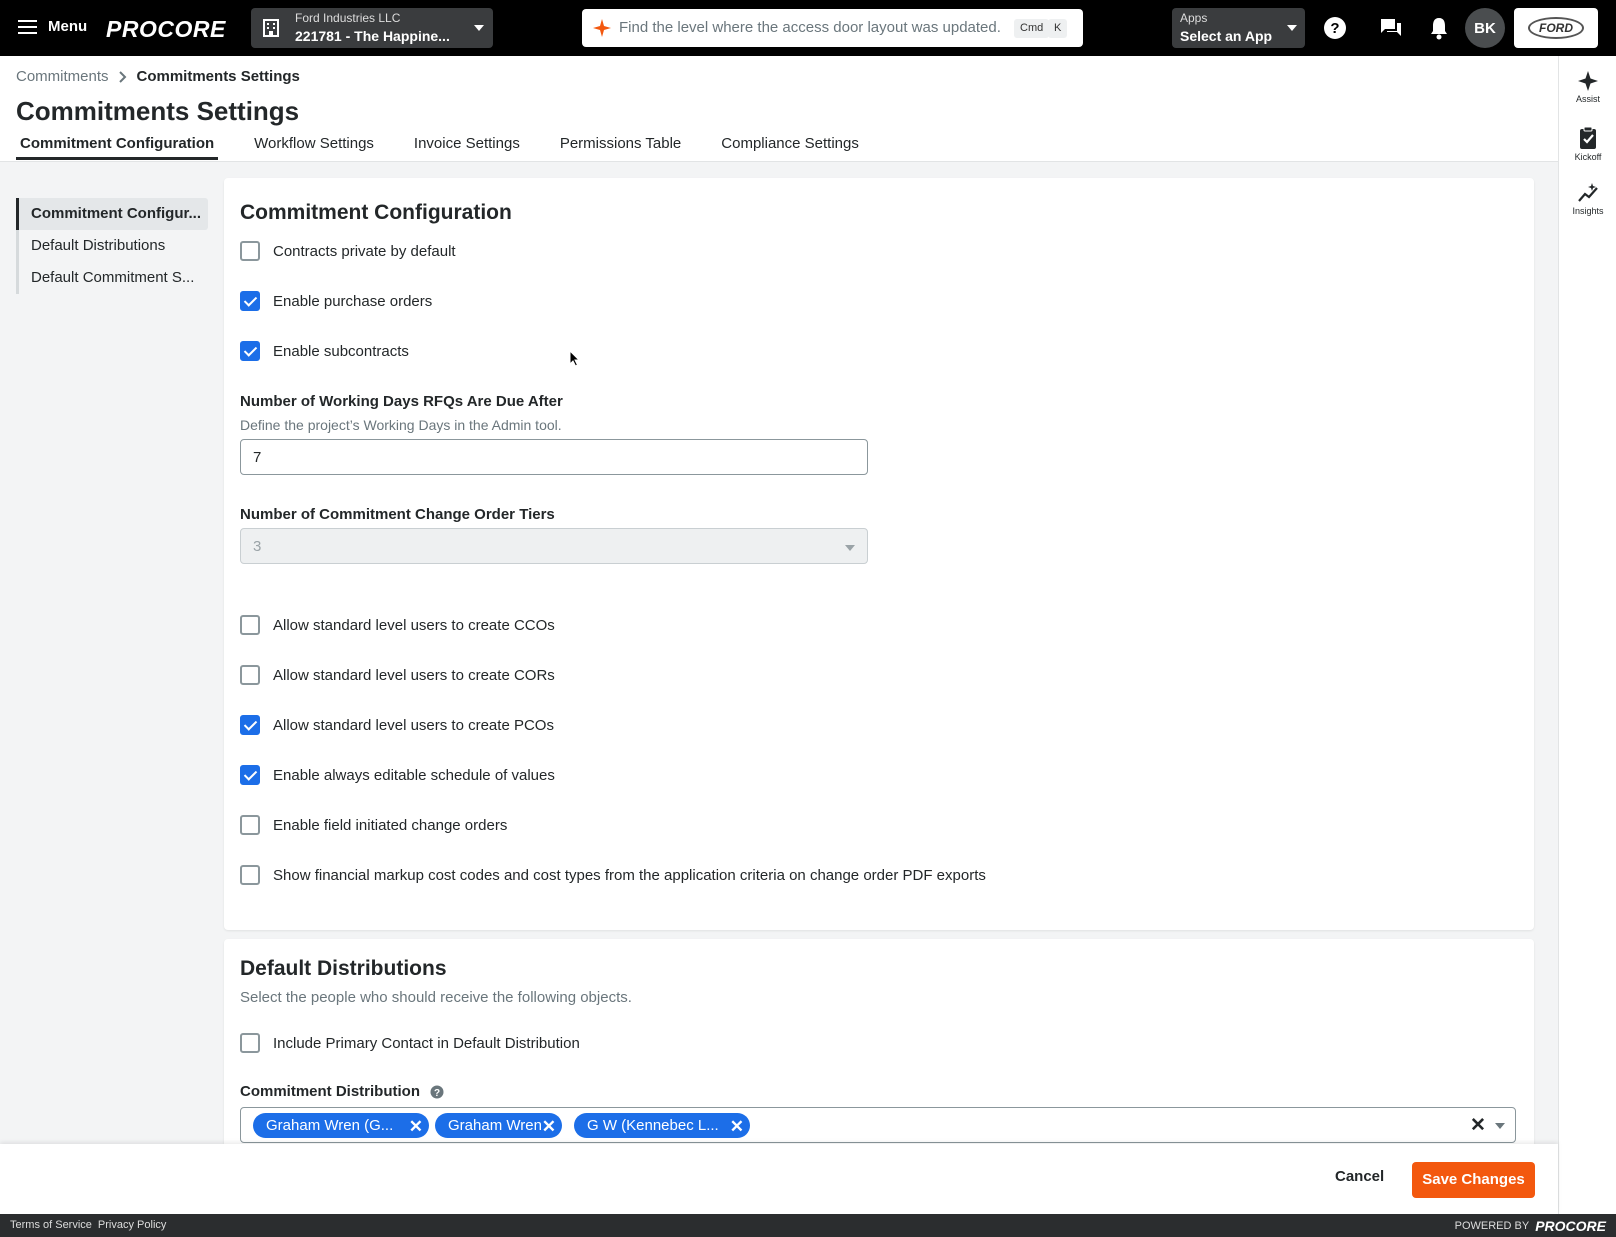 This screenshot has width=1616, height=1237. I want to click on breadcrumb: Commitments Commitments Settings, so click(158, 76).